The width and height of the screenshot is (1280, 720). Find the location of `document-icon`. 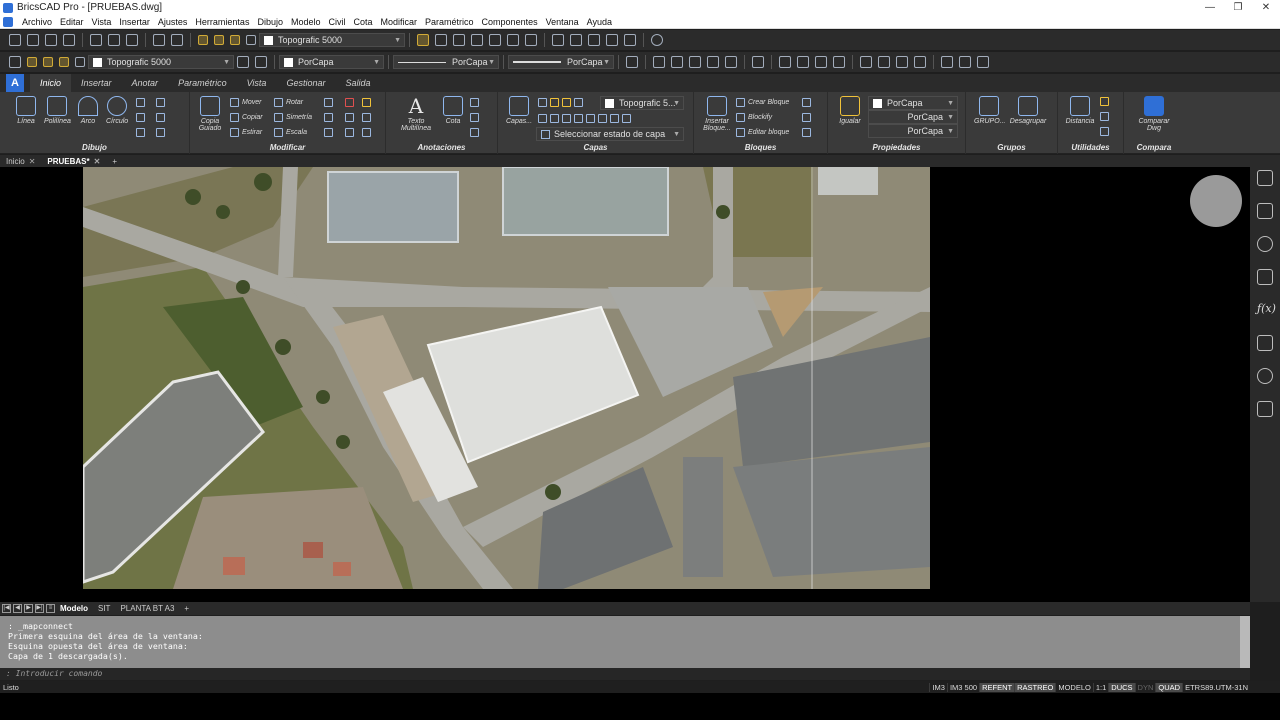

document-icon is located at coordinates (8, 21).